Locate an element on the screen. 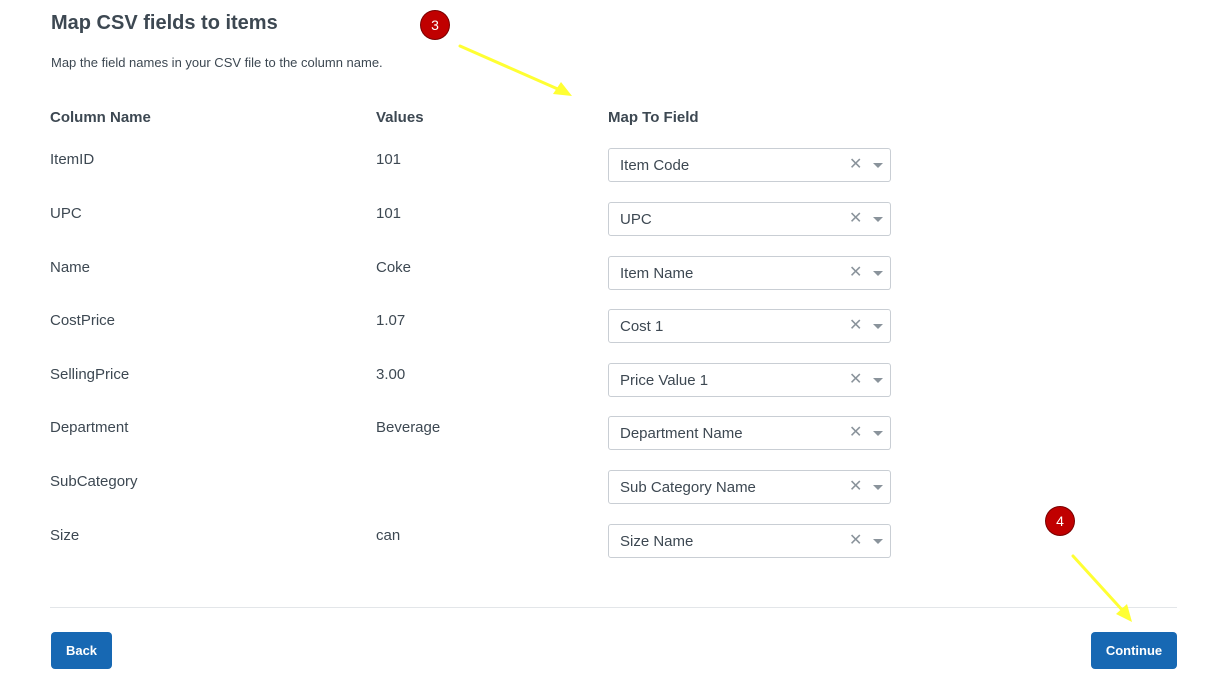 This screenshot has width=1212, height=693. row-column-name: SellingPrice is located at coordinates (90, 374).